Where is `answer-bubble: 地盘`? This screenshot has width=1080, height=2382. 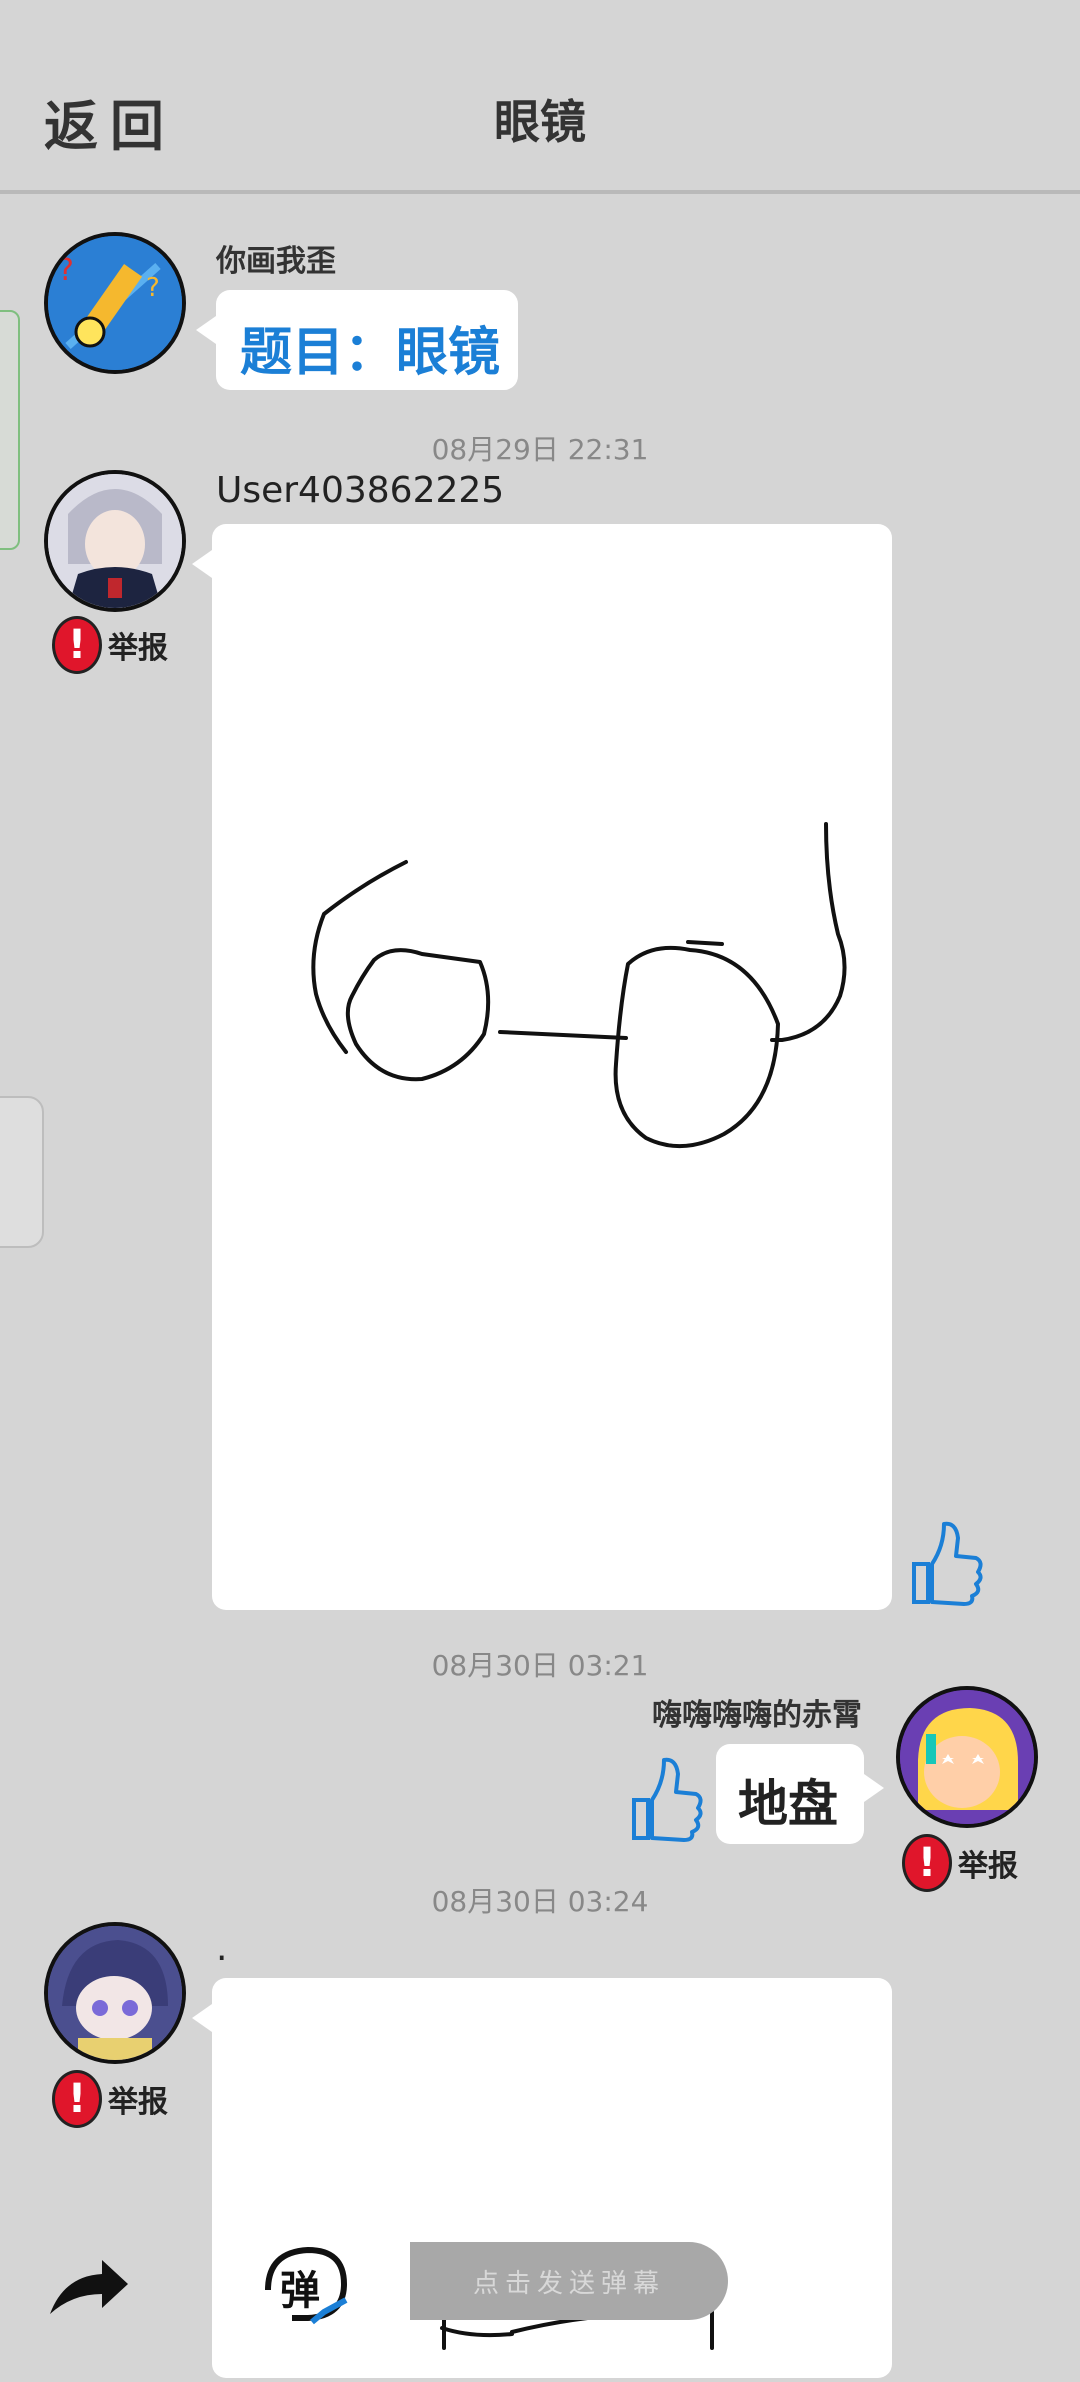
answer-bubble: 地盘 is located at coordinates (800, 1794).